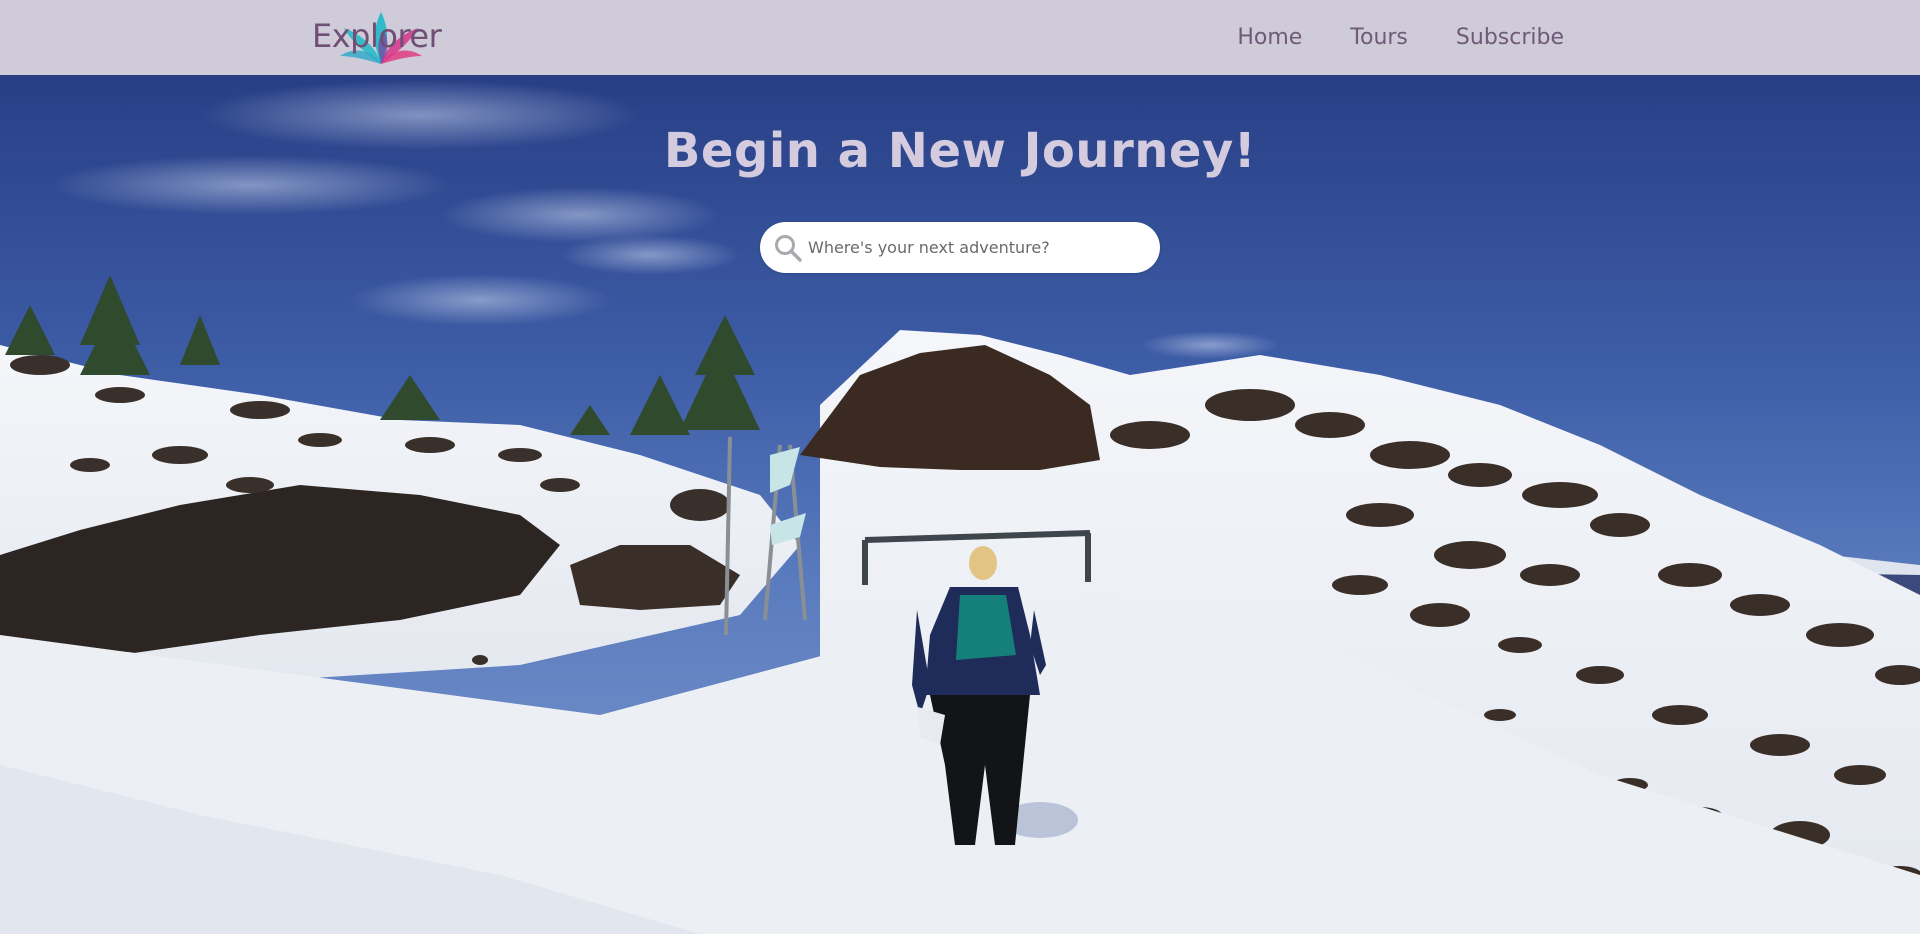 This screenshot has height=934, width=1920. Describe the element at coordinates (960, 151) in the screenshot. I see `hero-title: Begin a New Journey!` at that location.